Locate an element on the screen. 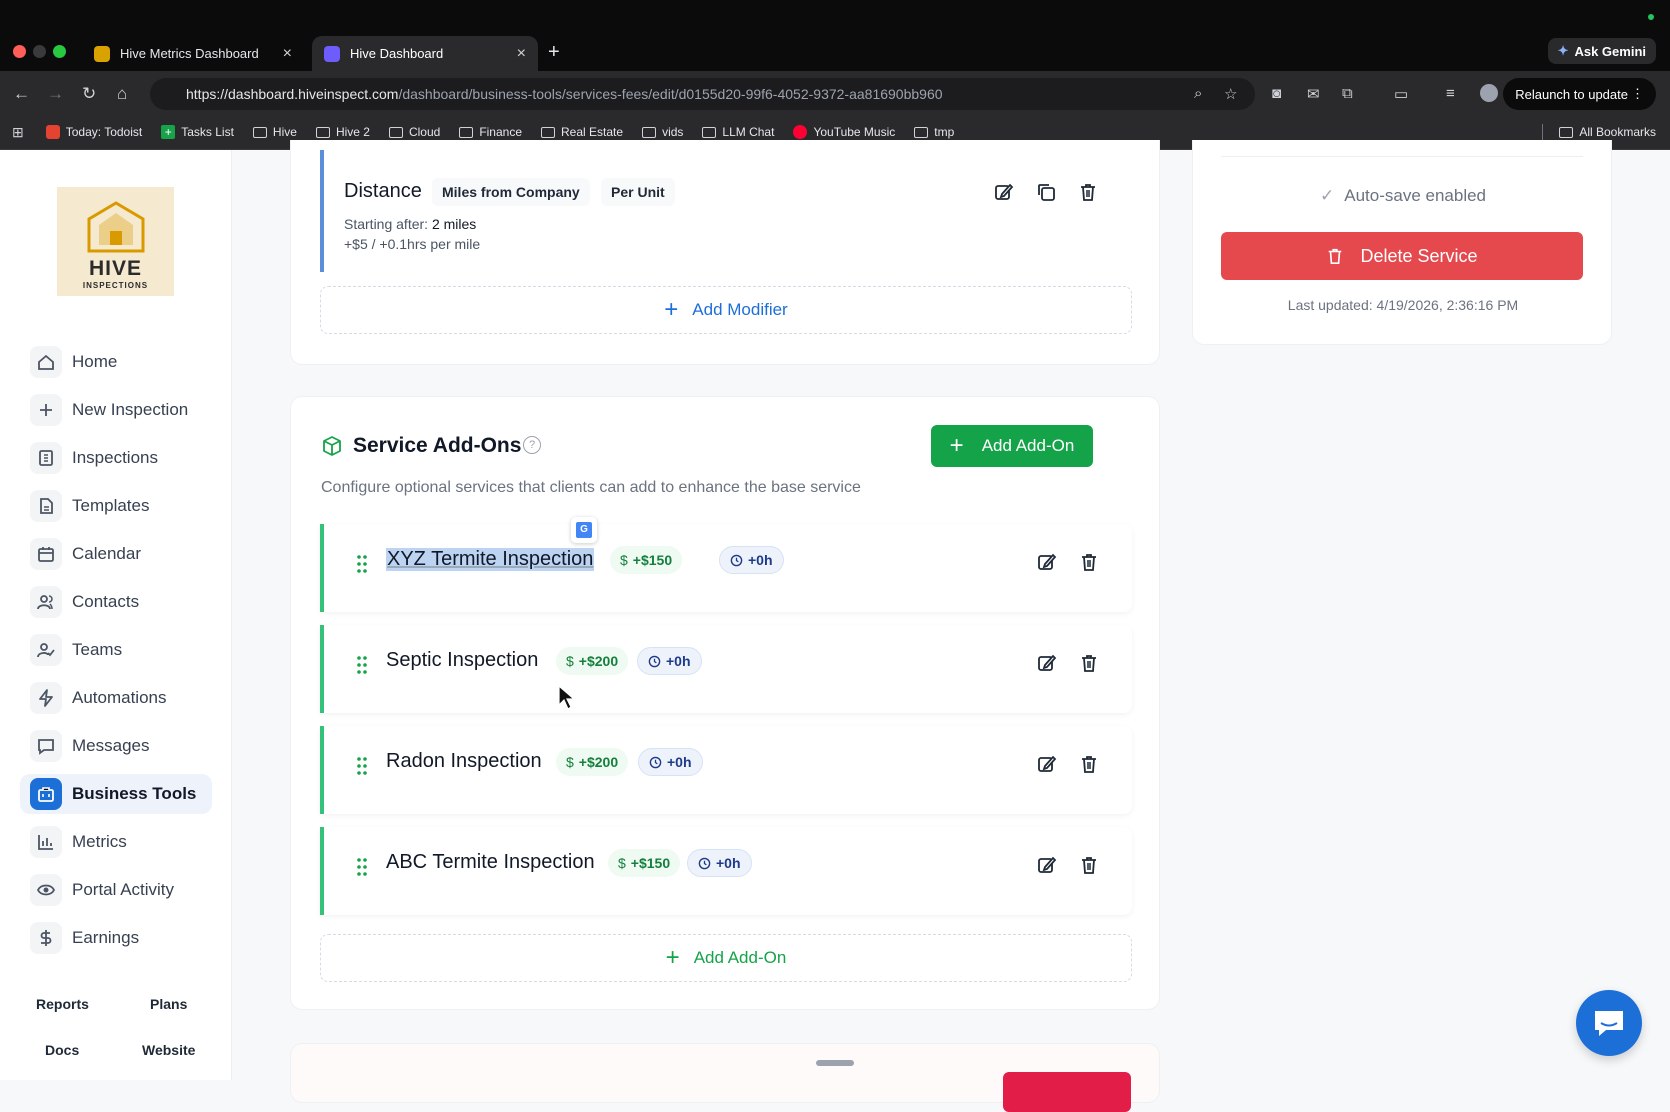 The width and height of the screenshot is (1670, 1112). addon-time: +0h is located at coordinates (678, 661).